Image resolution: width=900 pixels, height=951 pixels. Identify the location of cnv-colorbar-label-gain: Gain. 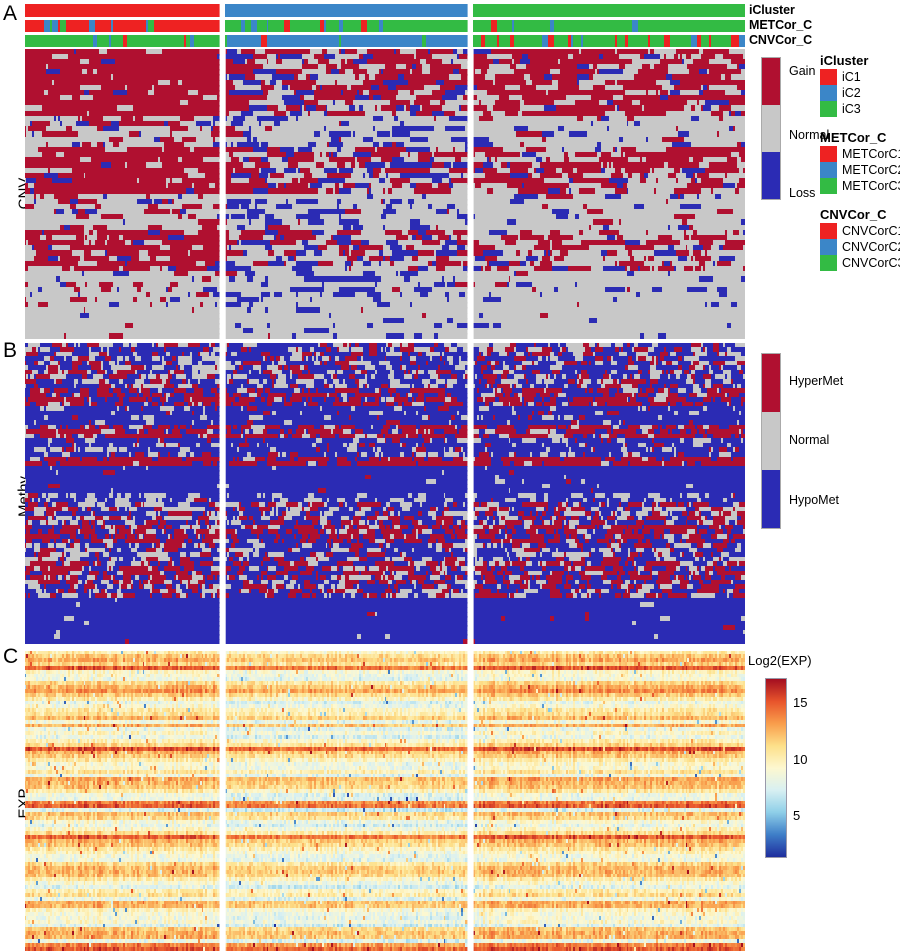
(802, 71).